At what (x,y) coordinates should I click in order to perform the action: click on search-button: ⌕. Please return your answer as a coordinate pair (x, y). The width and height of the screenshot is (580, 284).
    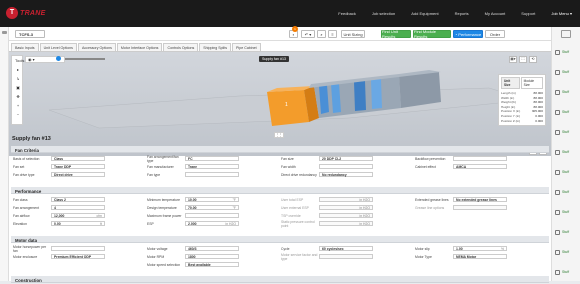
    Looking at the image, I should click on (321, 34).